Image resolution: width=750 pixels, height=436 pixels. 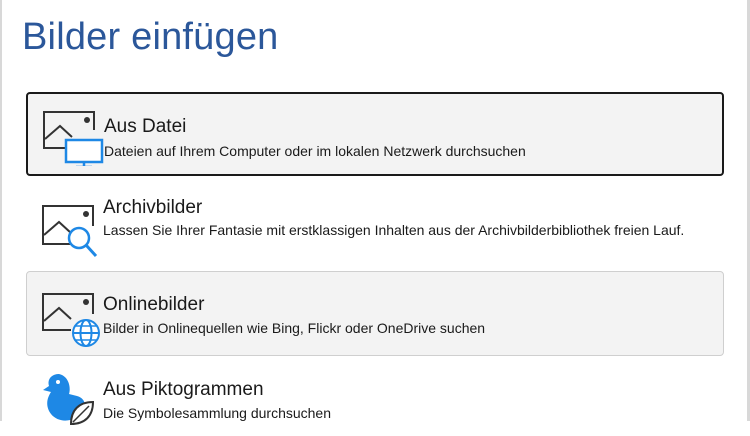 What do you see at coordinates (150, 37) in the screenshot?
I see `dialog-title: Bilder einfügen` at bounding box center [150, 37].